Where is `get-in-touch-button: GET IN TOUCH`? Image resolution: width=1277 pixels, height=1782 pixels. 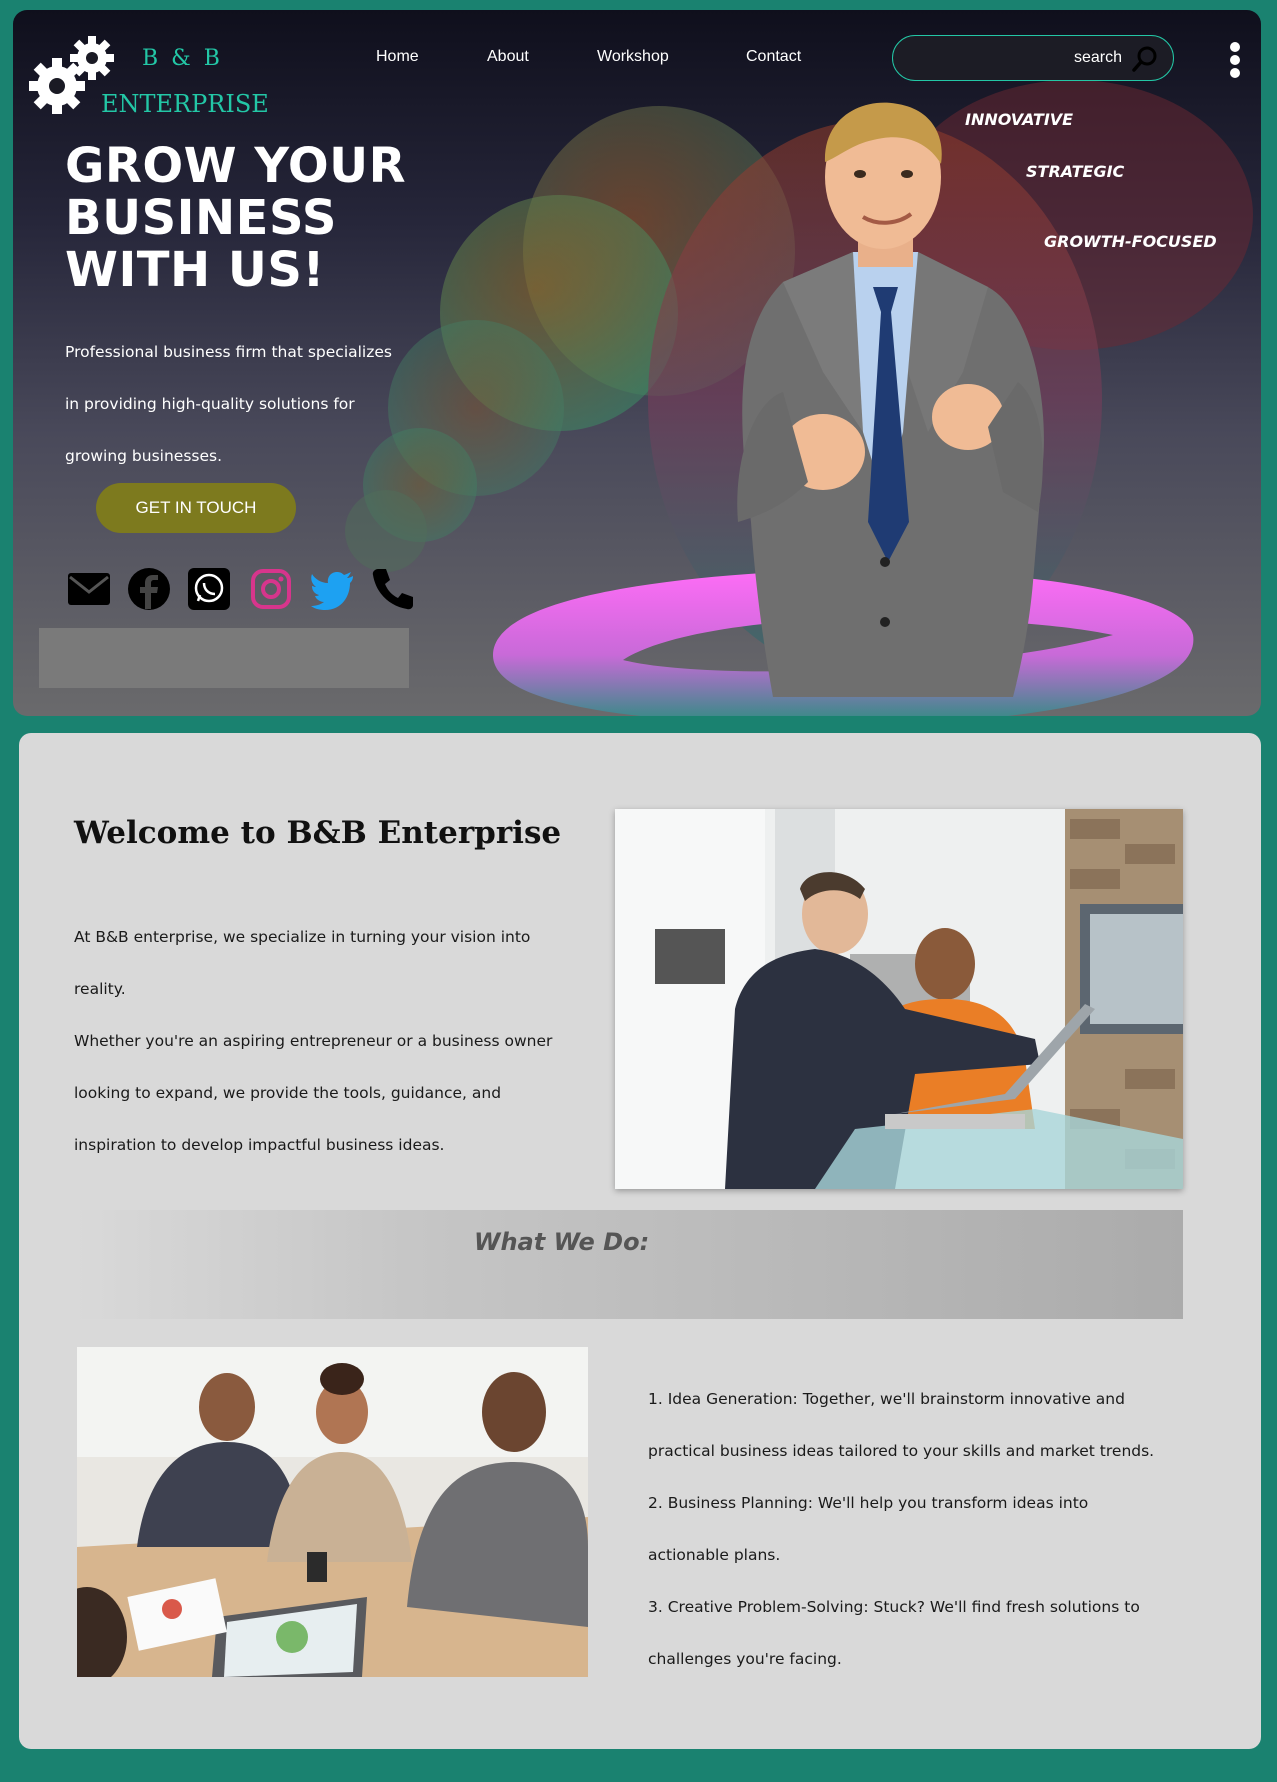 get-in-touch-button: GET IN TOUCH is located at coordinates (196, 508).